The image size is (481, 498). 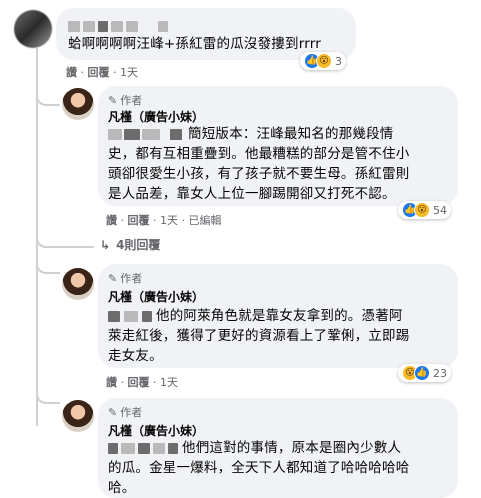 What do you see at coordinates (105, 244) in the screenshot?
I see `reply-arrow-icon: ↳` at bounding box center [105, 244].